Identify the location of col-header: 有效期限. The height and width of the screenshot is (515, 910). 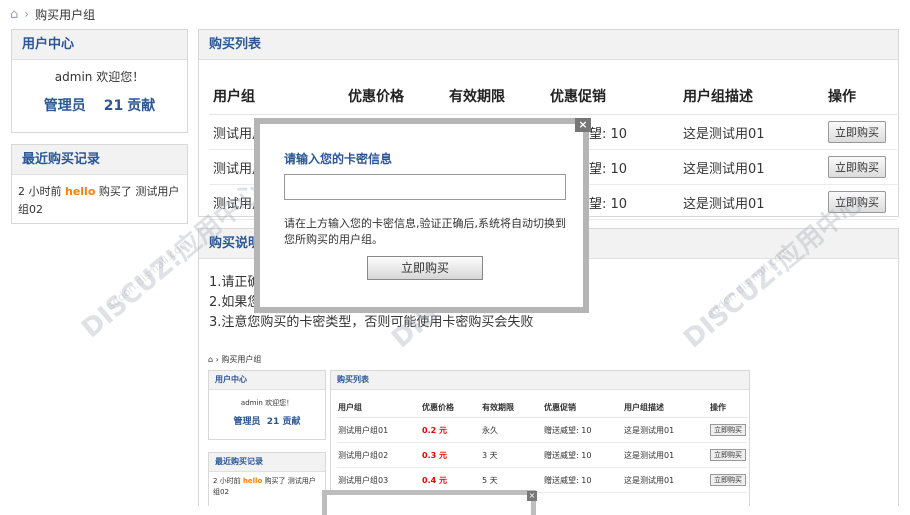
(495, 96).